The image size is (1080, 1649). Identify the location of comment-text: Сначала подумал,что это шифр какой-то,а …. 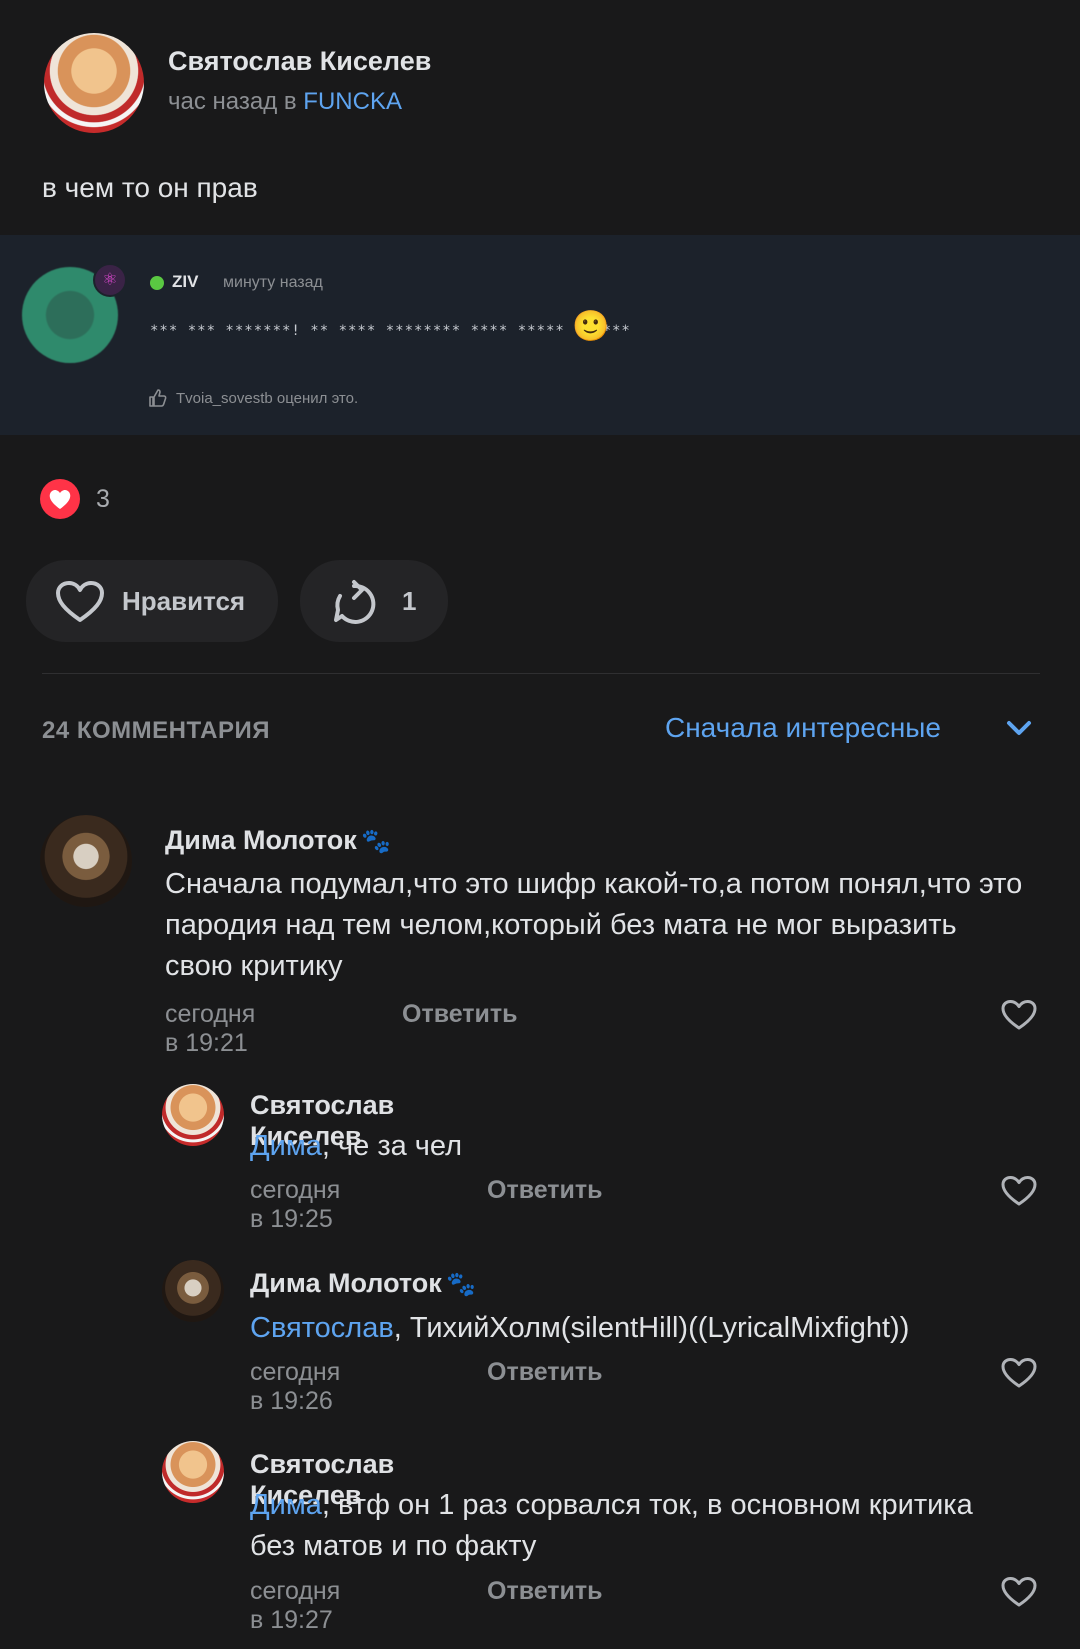
(594, 925).